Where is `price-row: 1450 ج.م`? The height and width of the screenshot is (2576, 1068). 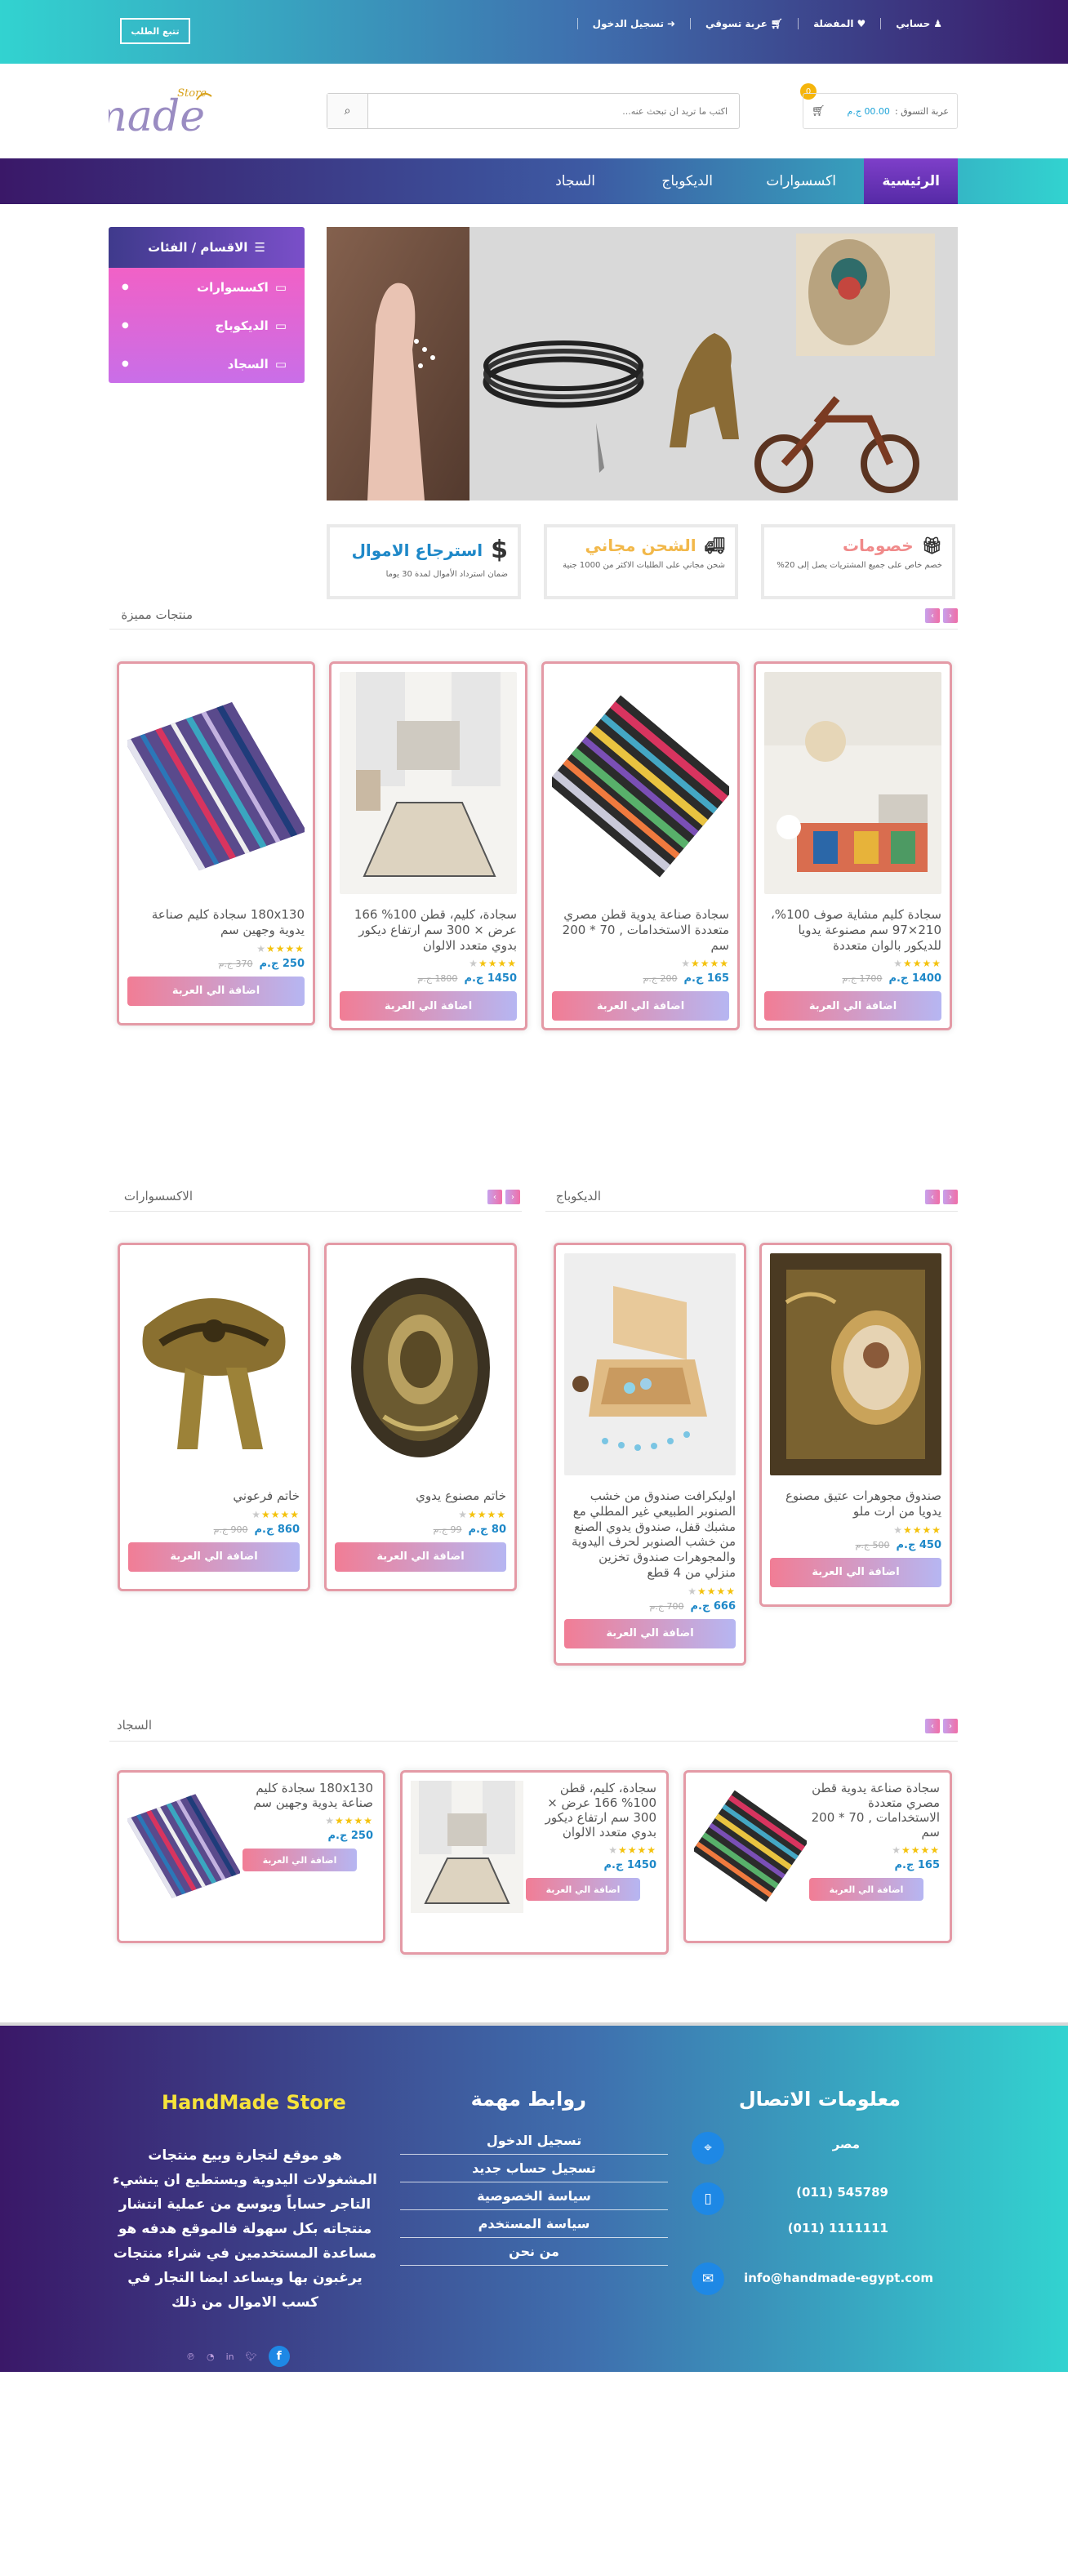 price-row: 1450 ج.م is located at coordinates (591, 1865).